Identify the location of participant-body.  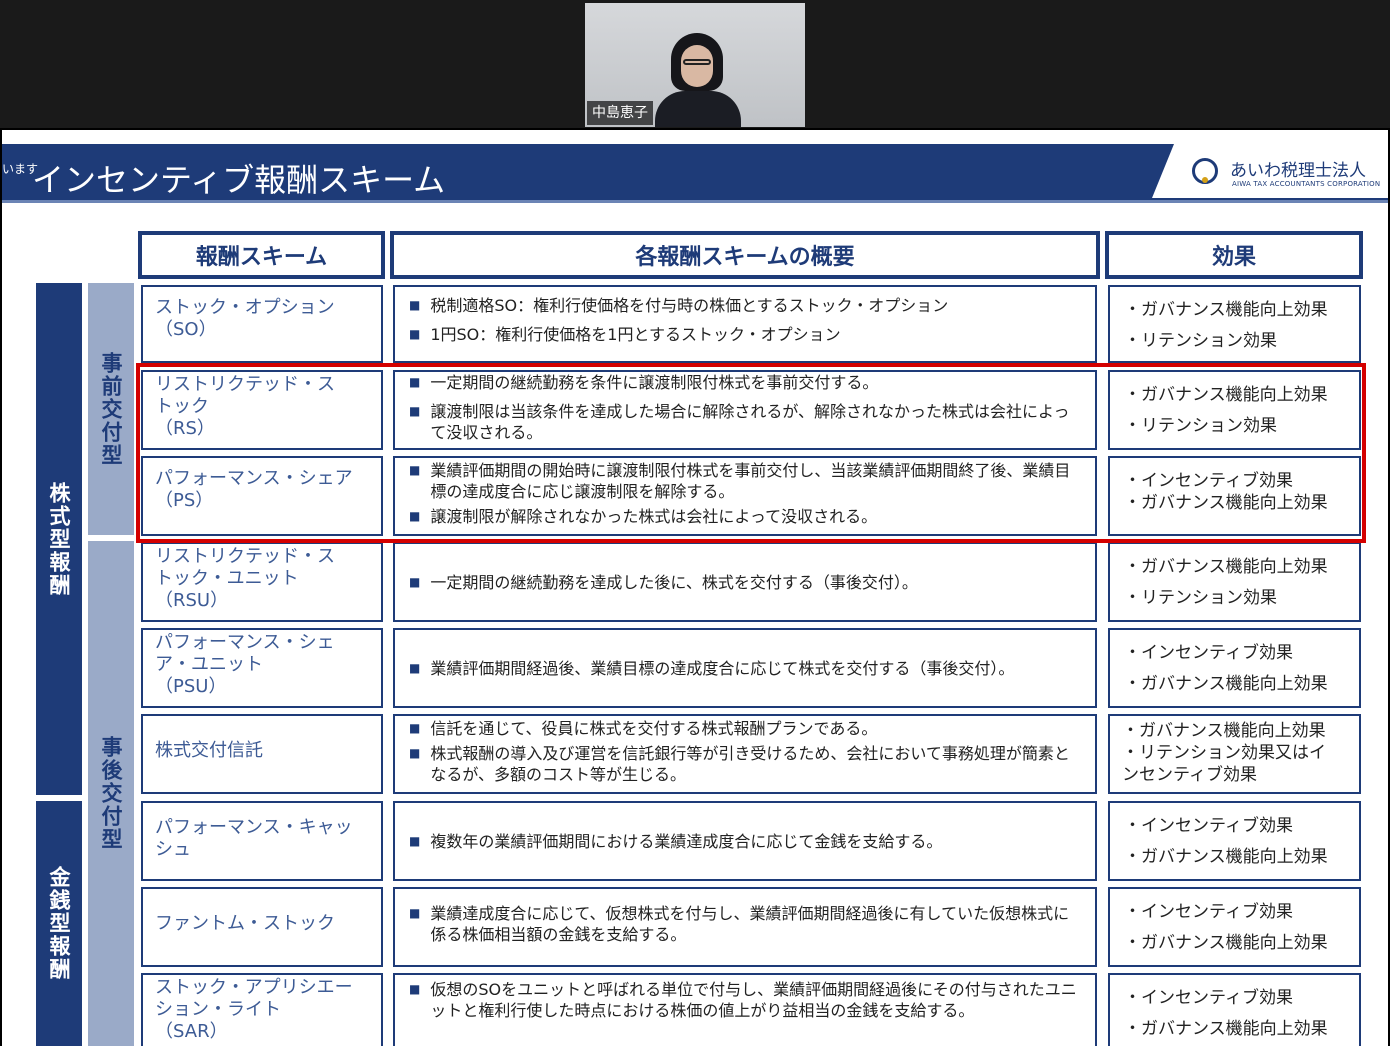
(698, 109).